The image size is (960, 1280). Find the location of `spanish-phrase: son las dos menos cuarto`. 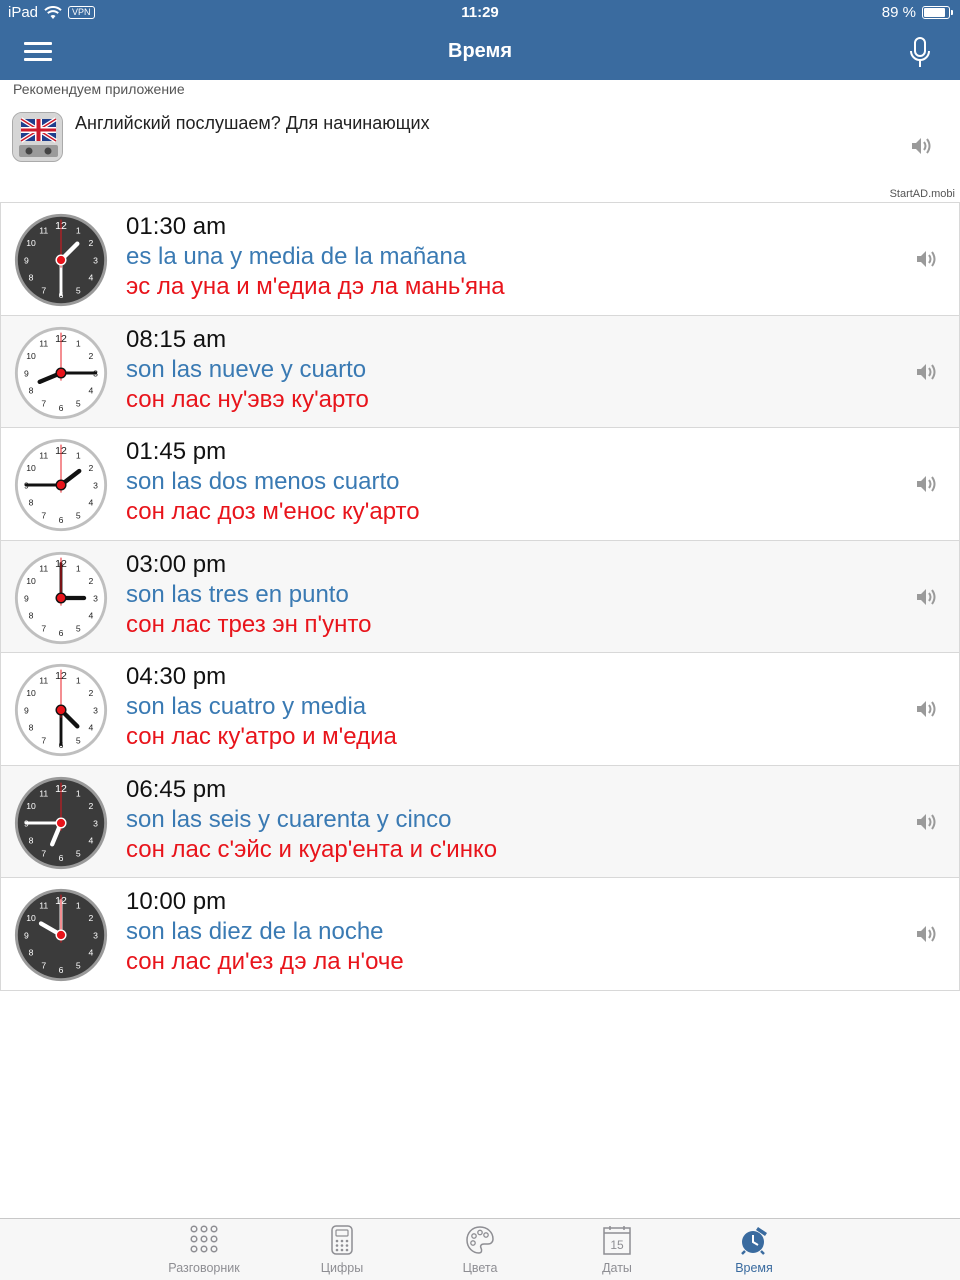

spanish-phrase: son las dos menos cuarto is located at coordinates (263, 481).